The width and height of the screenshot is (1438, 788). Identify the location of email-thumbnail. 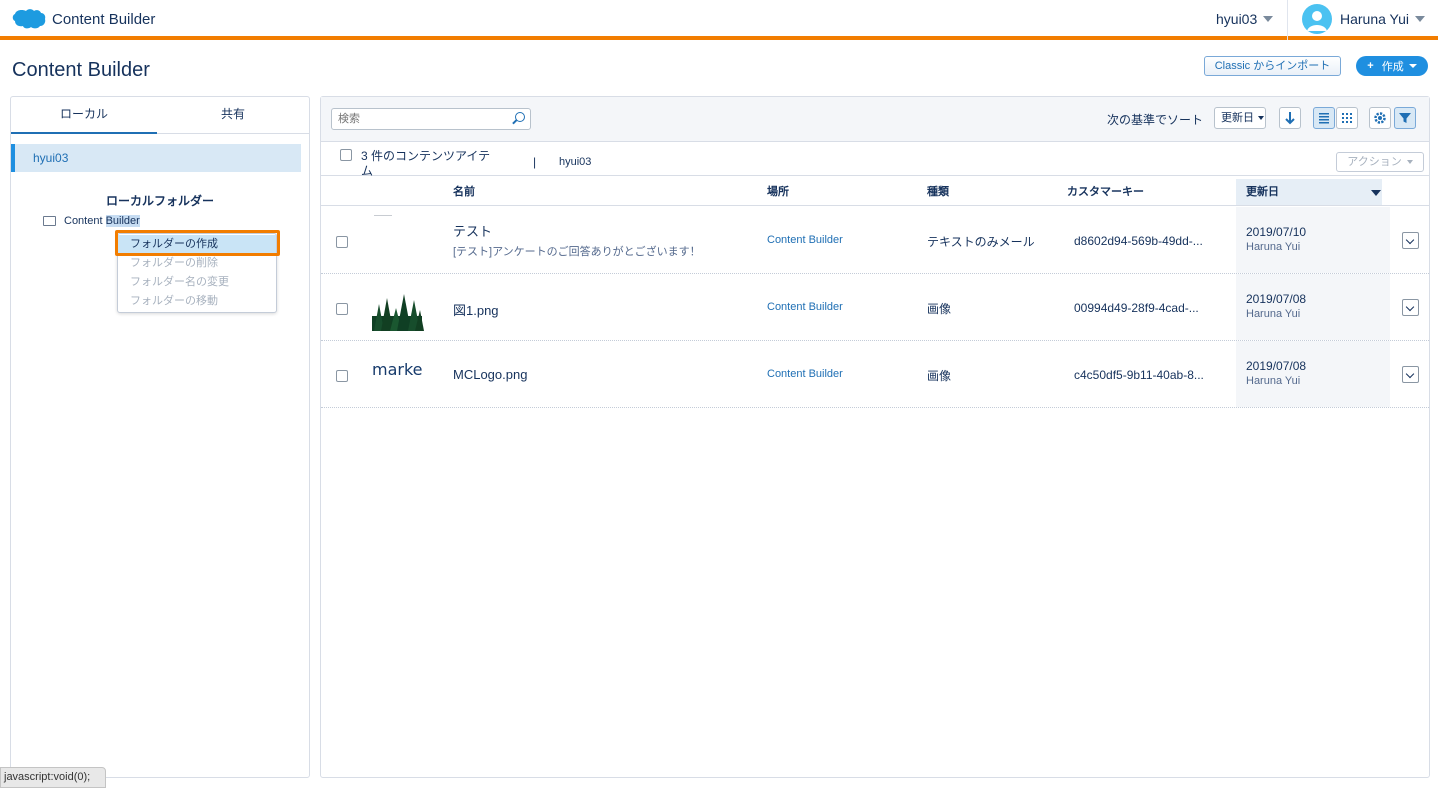
(398, 240).